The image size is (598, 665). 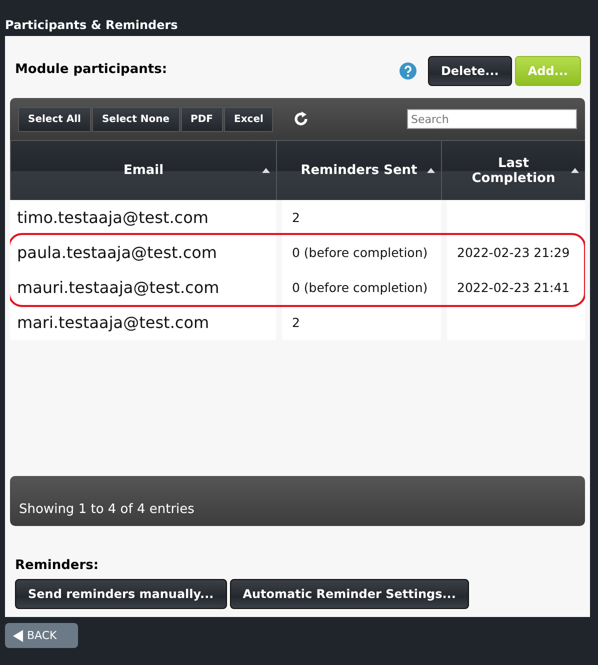 What do you see at coordinates (57, 565) in the screenshot?
I see `section-title: Reminders:` at bounding box center [57, 565].